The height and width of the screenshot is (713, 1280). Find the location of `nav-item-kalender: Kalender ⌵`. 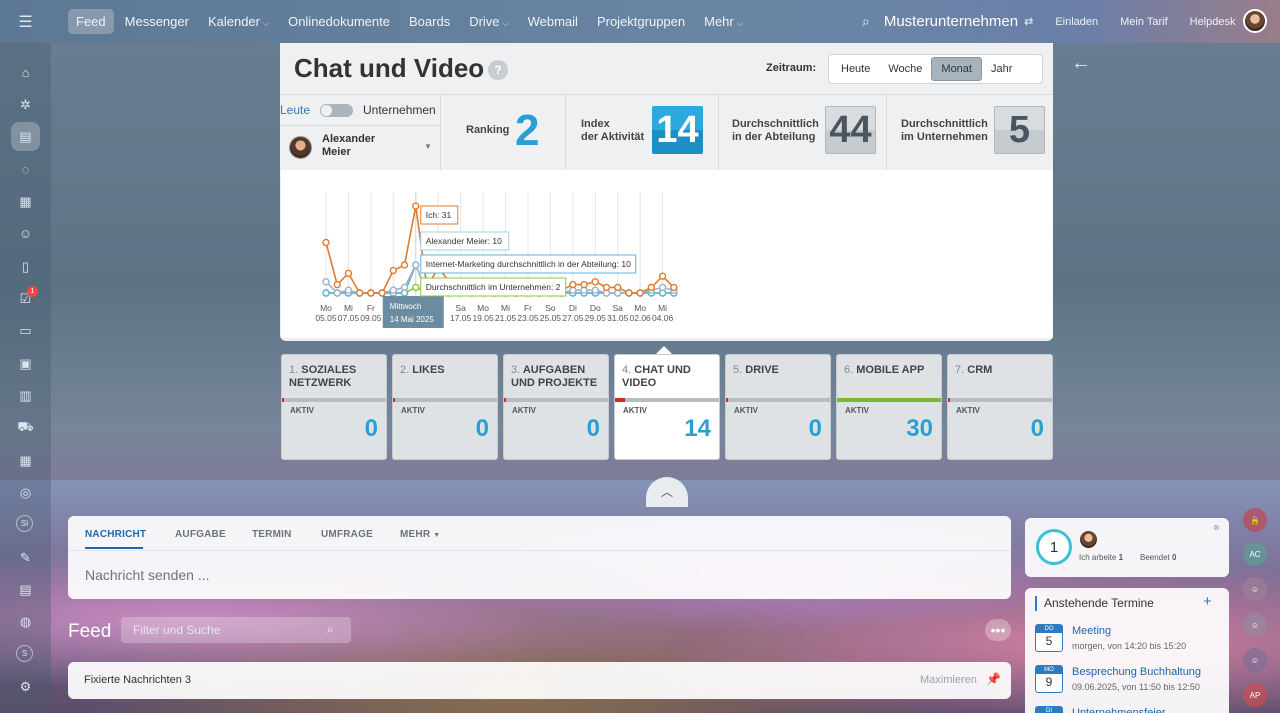

nav-item-kalender: Kalender ⌵ is located at coordinates (238, 21).